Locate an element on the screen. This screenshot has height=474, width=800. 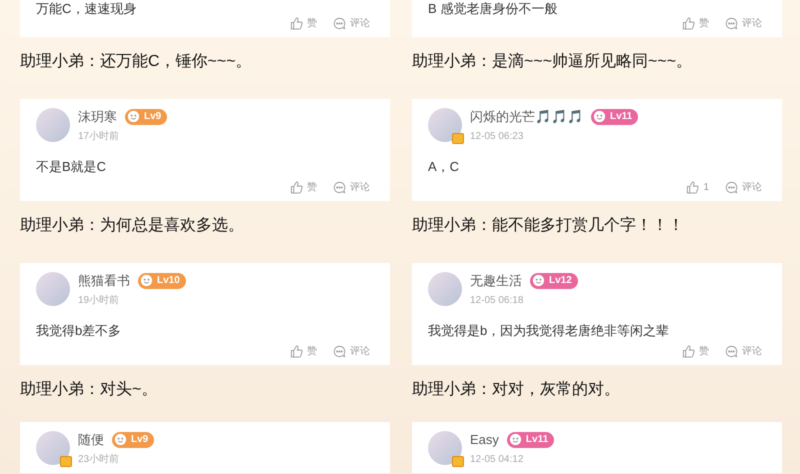
reply-text: 助理小弟：能不能多打赏几个字！！！ is located at coordinates (548, 226).